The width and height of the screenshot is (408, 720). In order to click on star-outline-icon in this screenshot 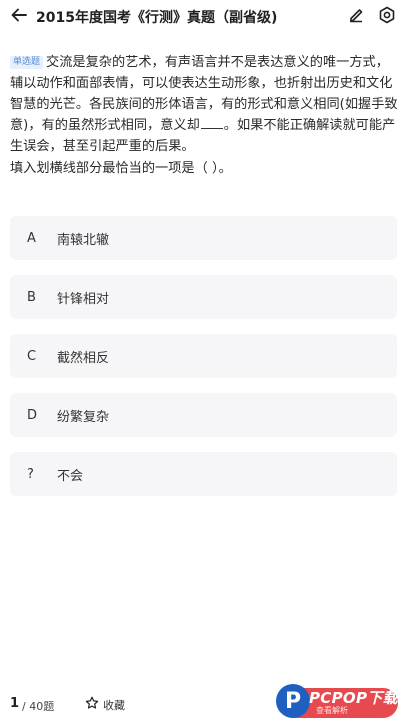, I will do `click(92, 704)`.